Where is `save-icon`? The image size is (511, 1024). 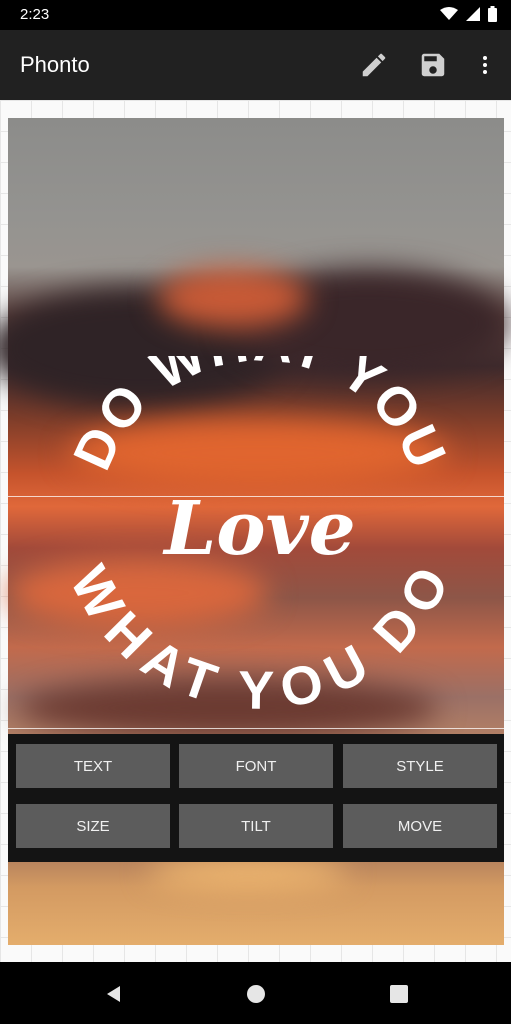 save-icon is located at coordinates (433, 65).